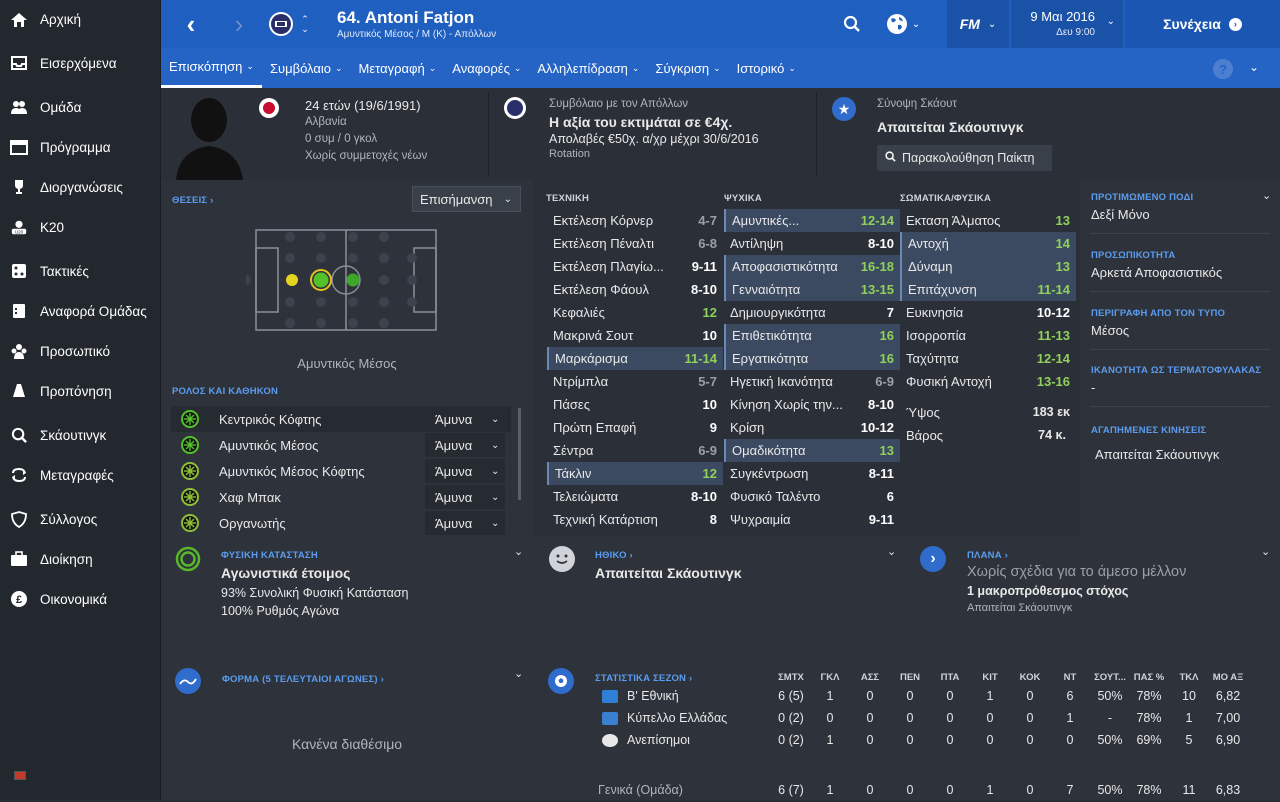 This screenshot has width=1280, height=802. What do you see at coordinates (80, 19) in the screenshot?
I see `sidebar-item-1: Αρχική` at bounding box center [80, 19].